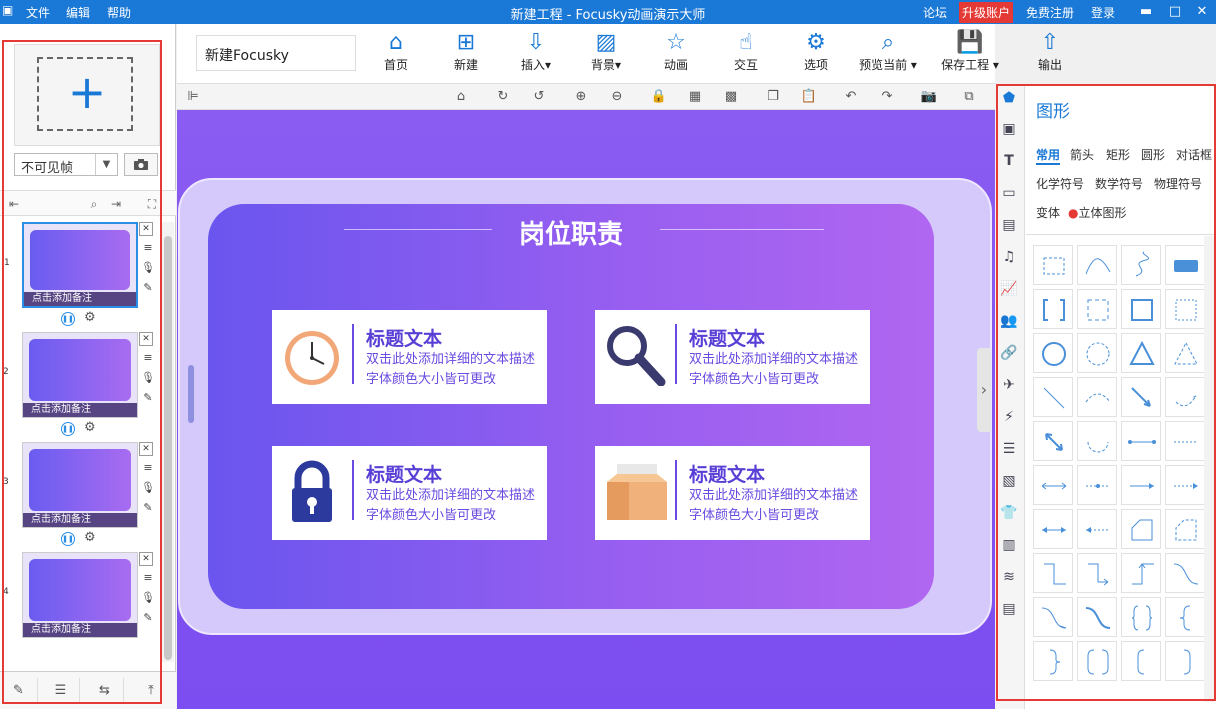  I want to click on slide-note: 点击添加备注, so click(80, 299).